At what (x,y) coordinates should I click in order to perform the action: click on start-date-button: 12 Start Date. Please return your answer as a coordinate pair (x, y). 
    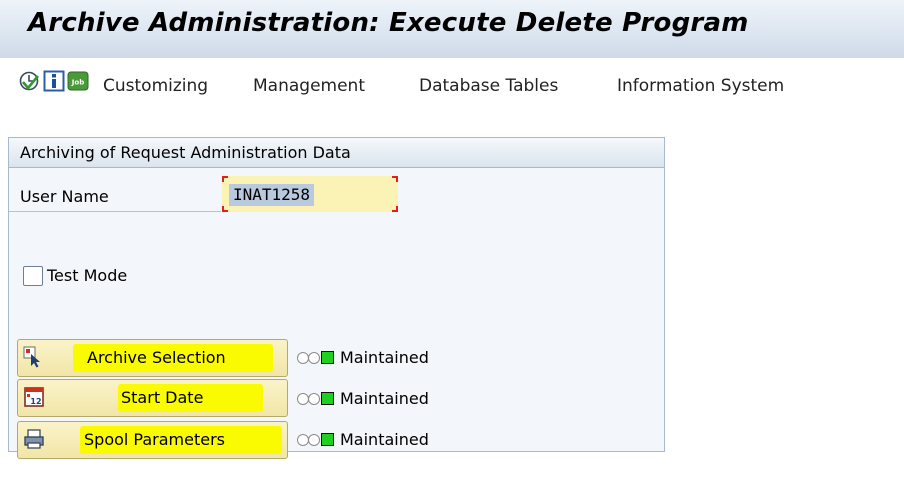
    Looking at the image, I should click on (152, 398).